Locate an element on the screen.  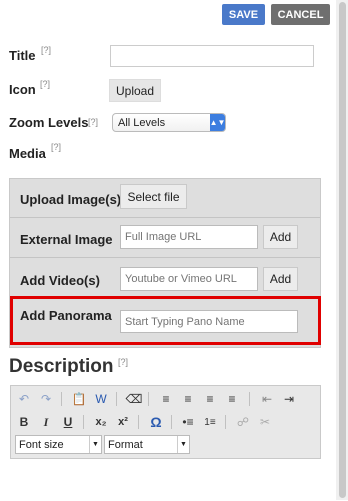
add-panorama-label: Add Panorama is located at coordinates (66, 315).